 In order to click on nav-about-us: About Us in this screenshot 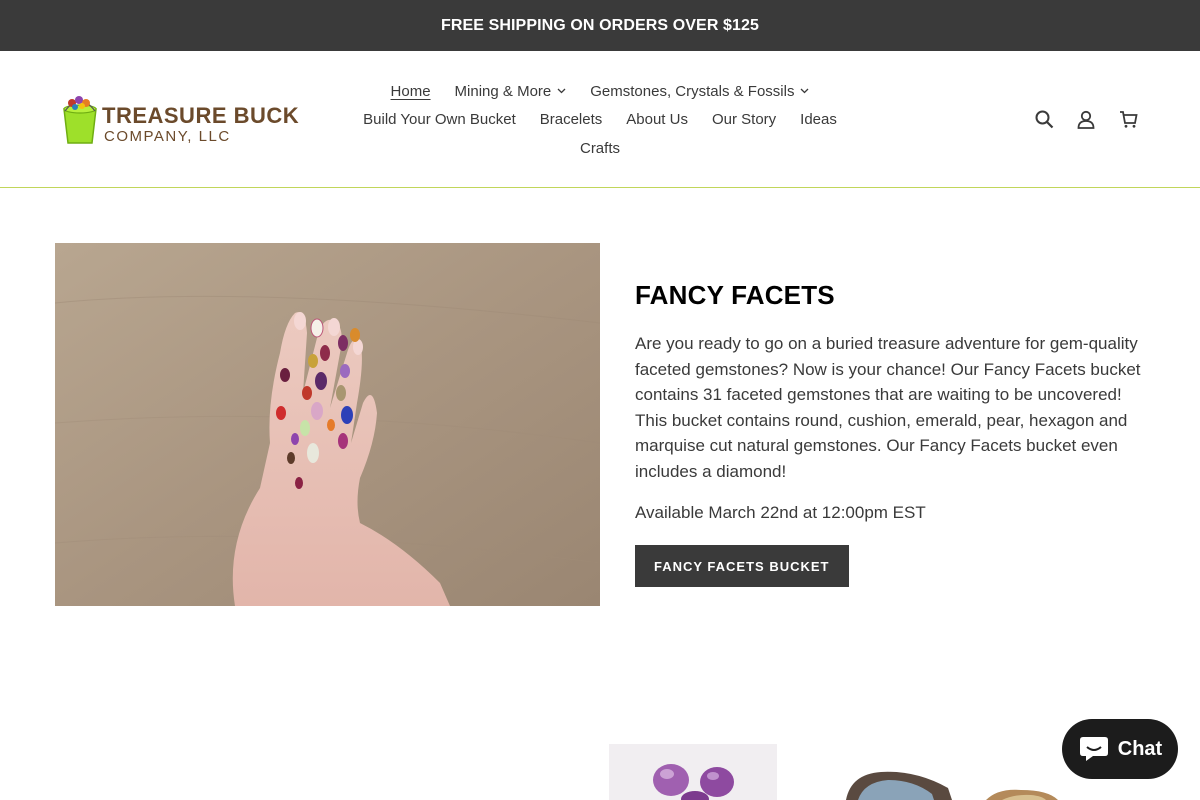, I will do `click(657, 119)`.